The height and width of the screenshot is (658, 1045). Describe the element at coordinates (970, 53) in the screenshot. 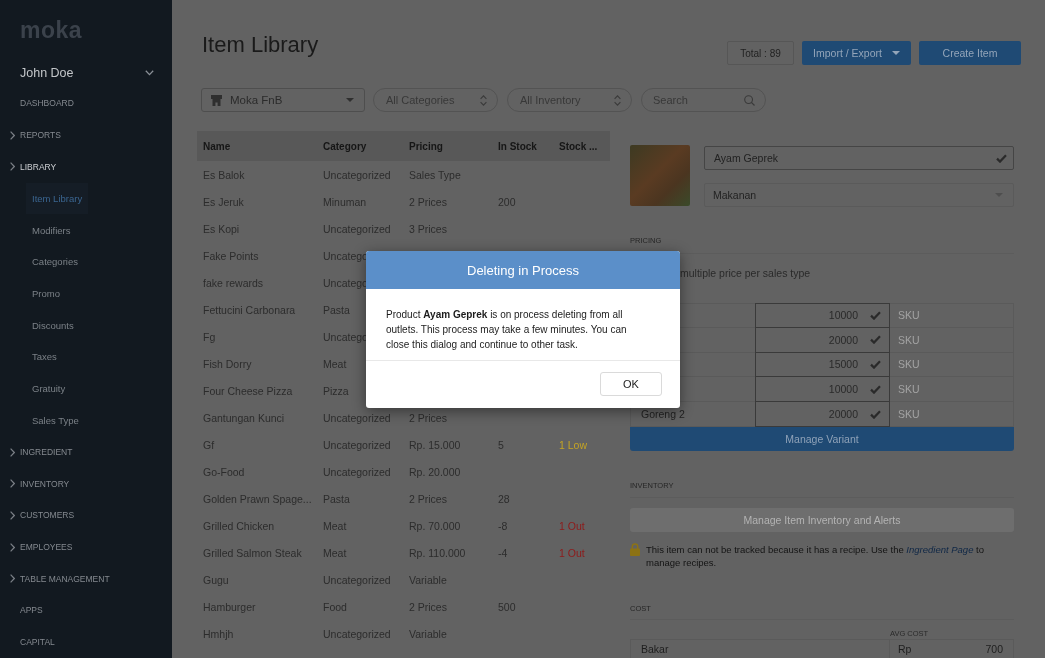

I see `create-item-button: Create Item` at that location.